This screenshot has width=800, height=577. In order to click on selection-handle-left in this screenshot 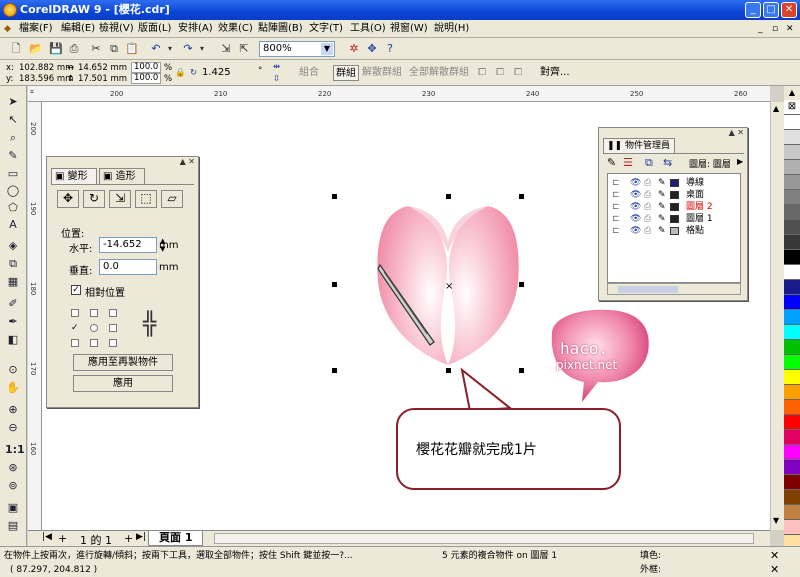, I will do `click(334, 284)`.